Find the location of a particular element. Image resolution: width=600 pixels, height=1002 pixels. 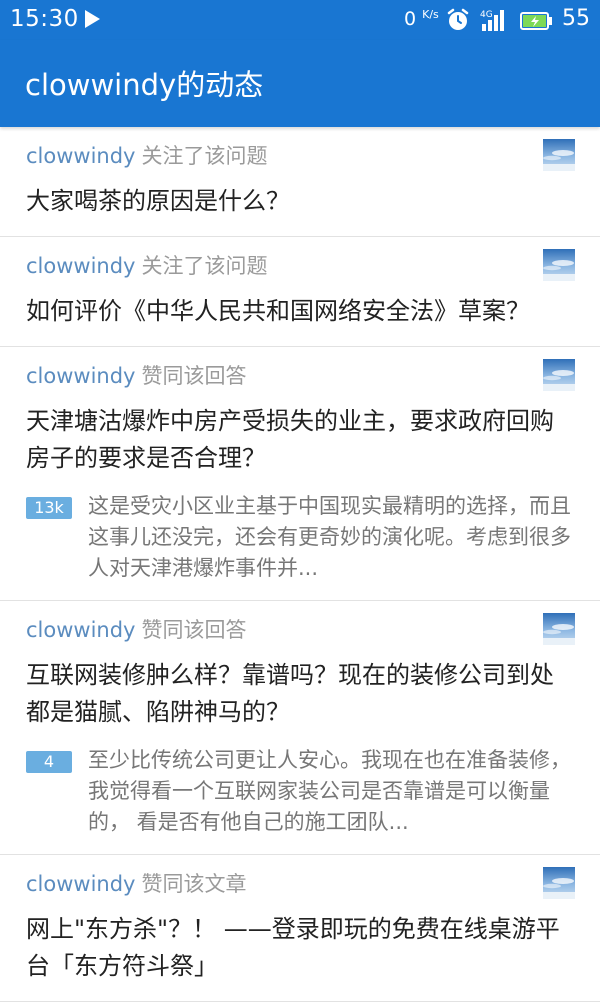

question-title: 天津塘沽爆炸中房产受损失的业主，要求政府回购房子的要求是否合理？ is located at coordinates (300, 440).